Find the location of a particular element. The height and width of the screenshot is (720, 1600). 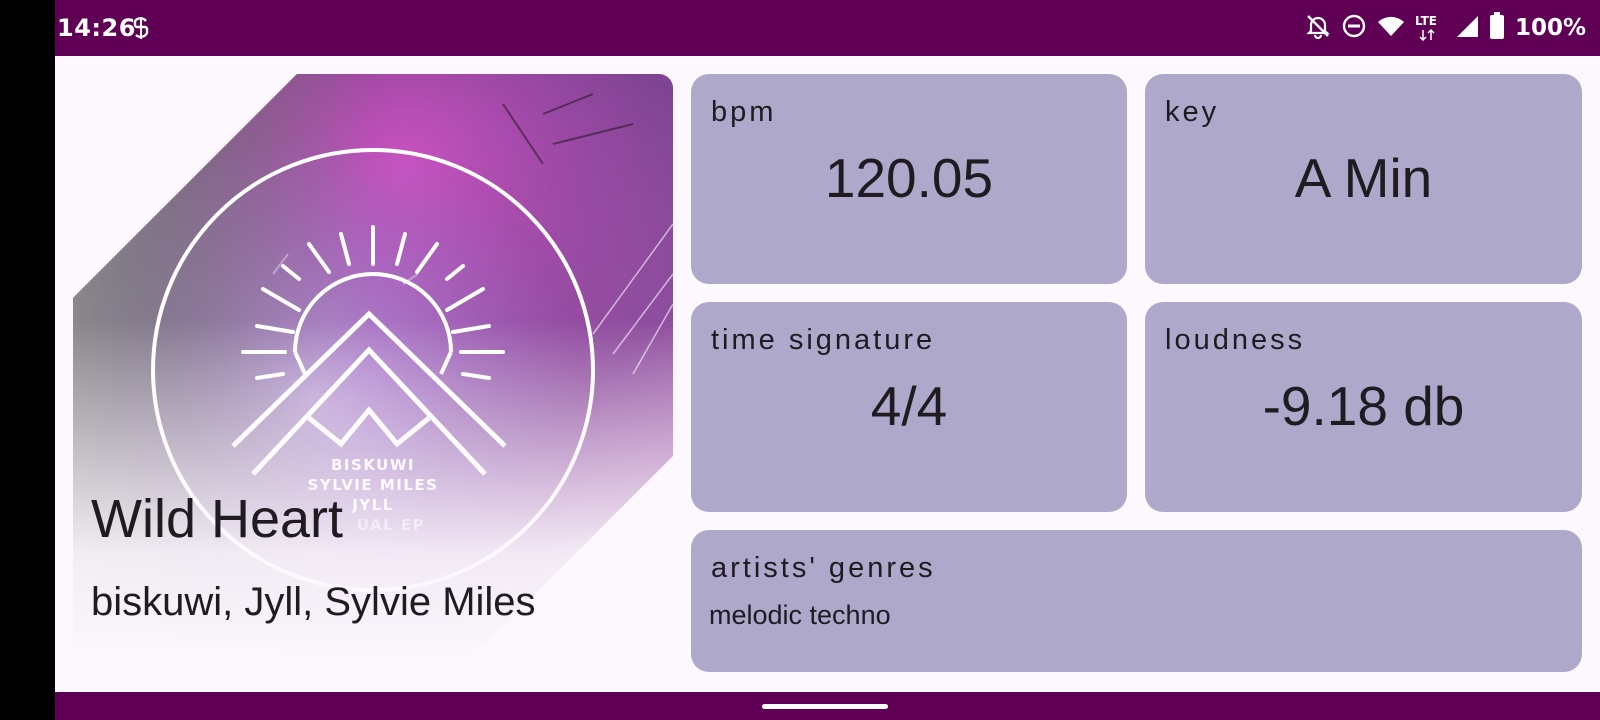

time-signature-card: time signature 4/4 is located at coordinates (909, 407).